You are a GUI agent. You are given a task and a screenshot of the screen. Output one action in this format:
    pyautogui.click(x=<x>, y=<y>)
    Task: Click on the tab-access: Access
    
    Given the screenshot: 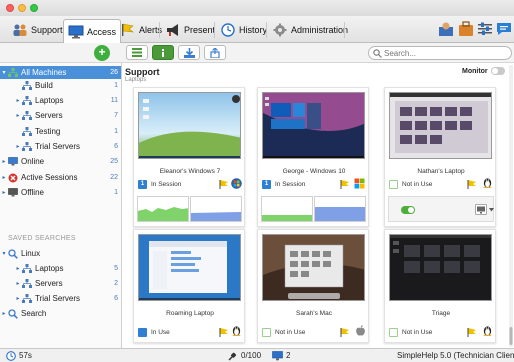 What is the action you would take?
    pyautogui.click(x=92, y=31)
    